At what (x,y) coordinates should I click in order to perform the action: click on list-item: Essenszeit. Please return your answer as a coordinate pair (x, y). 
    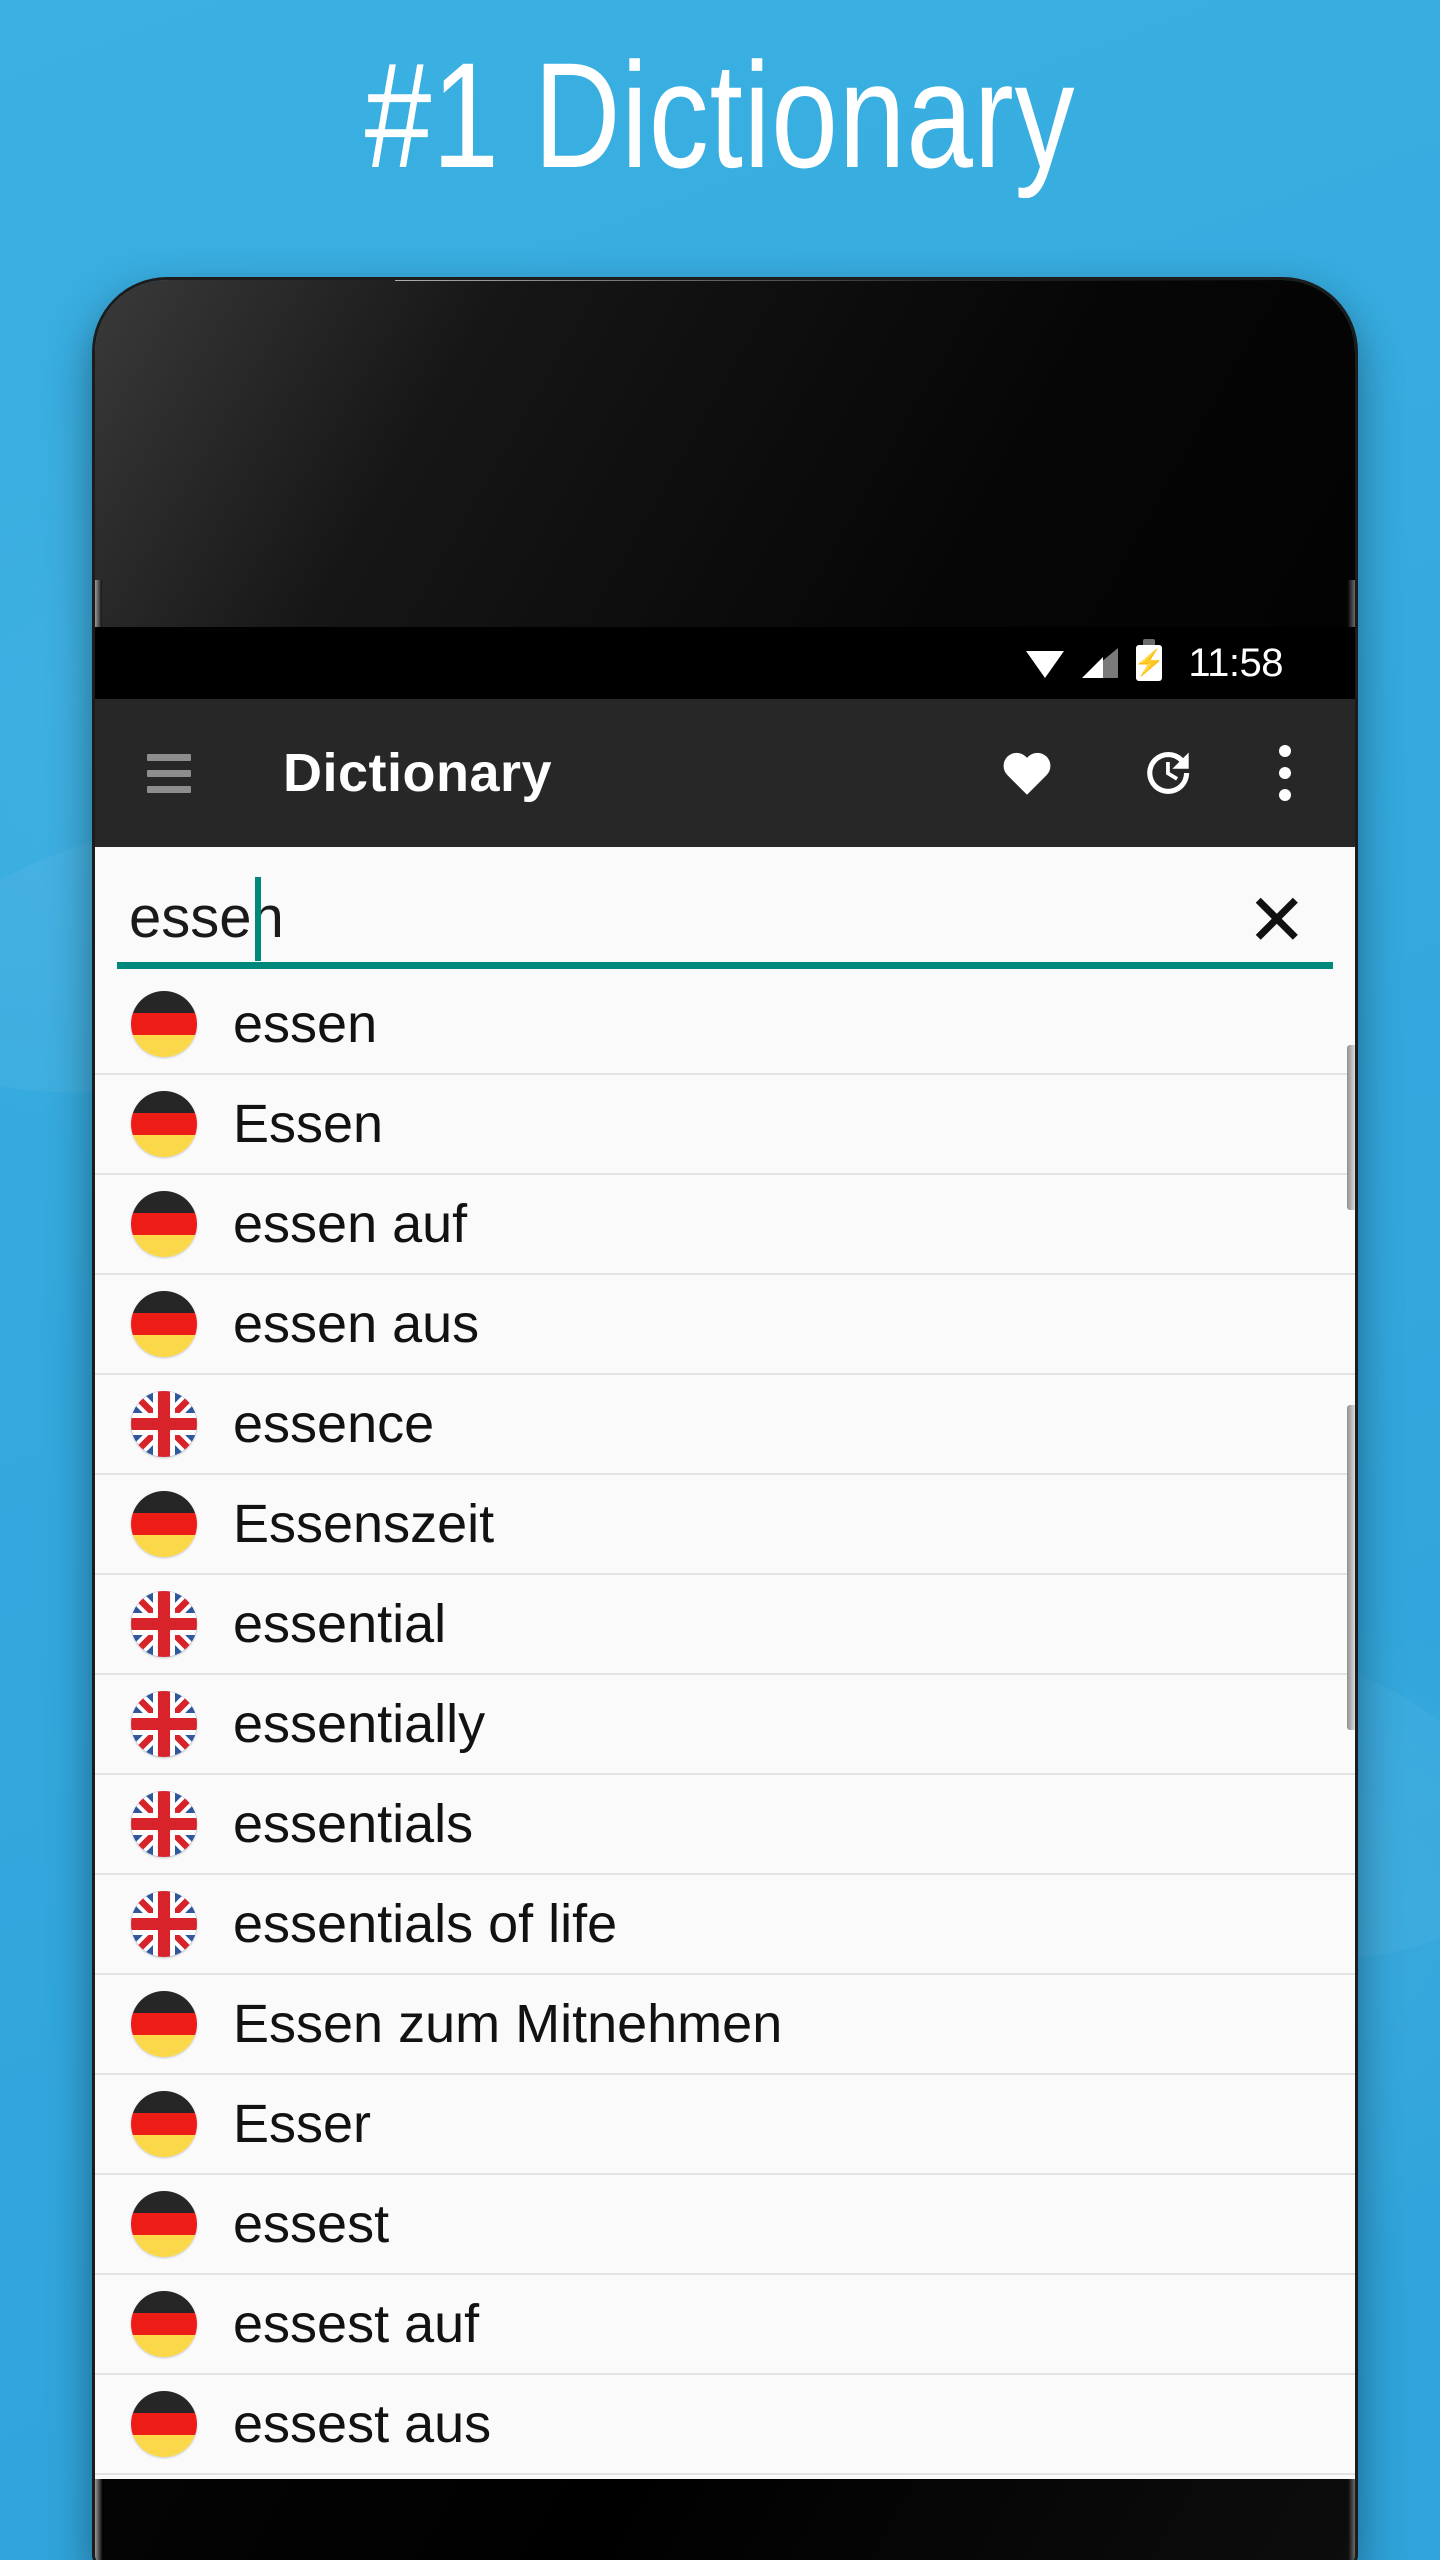
    Looking at the image, I should click on (725, 1525).